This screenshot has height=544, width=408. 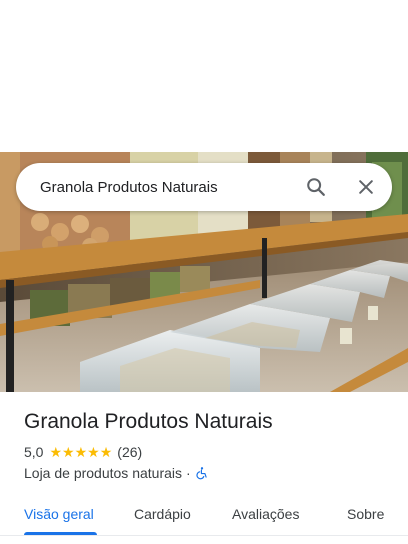 What do you see at coordinates (365, 514) in the screenshot?
I see `tab-about: Sobre` at bounding box center [365, 514].